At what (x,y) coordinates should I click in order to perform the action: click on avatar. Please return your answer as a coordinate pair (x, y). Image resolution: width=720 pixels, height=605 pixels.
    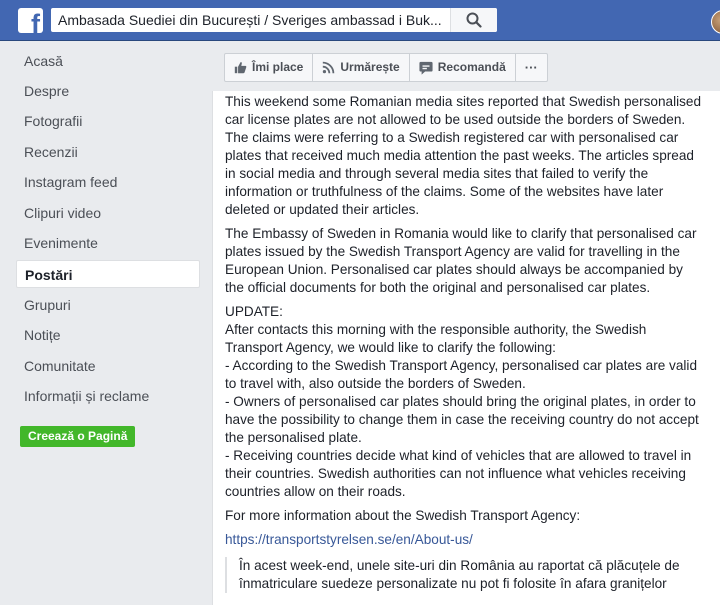
    Looking at the image, I should click on (715, 22).